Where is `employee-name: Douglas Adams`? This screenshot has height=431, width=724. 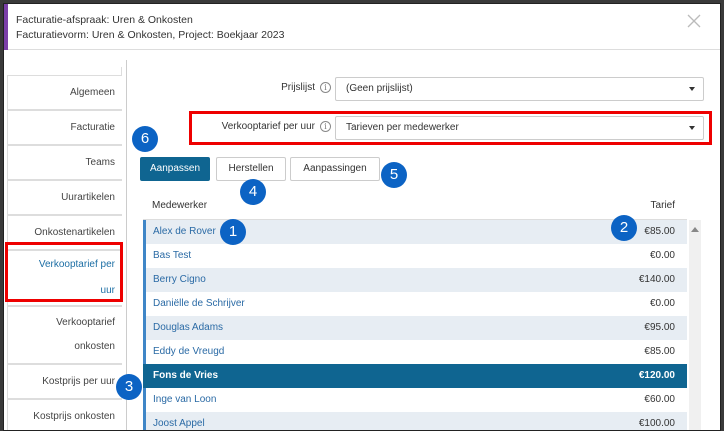 employee-name: Douglas Adams is located at coordinates (188, 327).